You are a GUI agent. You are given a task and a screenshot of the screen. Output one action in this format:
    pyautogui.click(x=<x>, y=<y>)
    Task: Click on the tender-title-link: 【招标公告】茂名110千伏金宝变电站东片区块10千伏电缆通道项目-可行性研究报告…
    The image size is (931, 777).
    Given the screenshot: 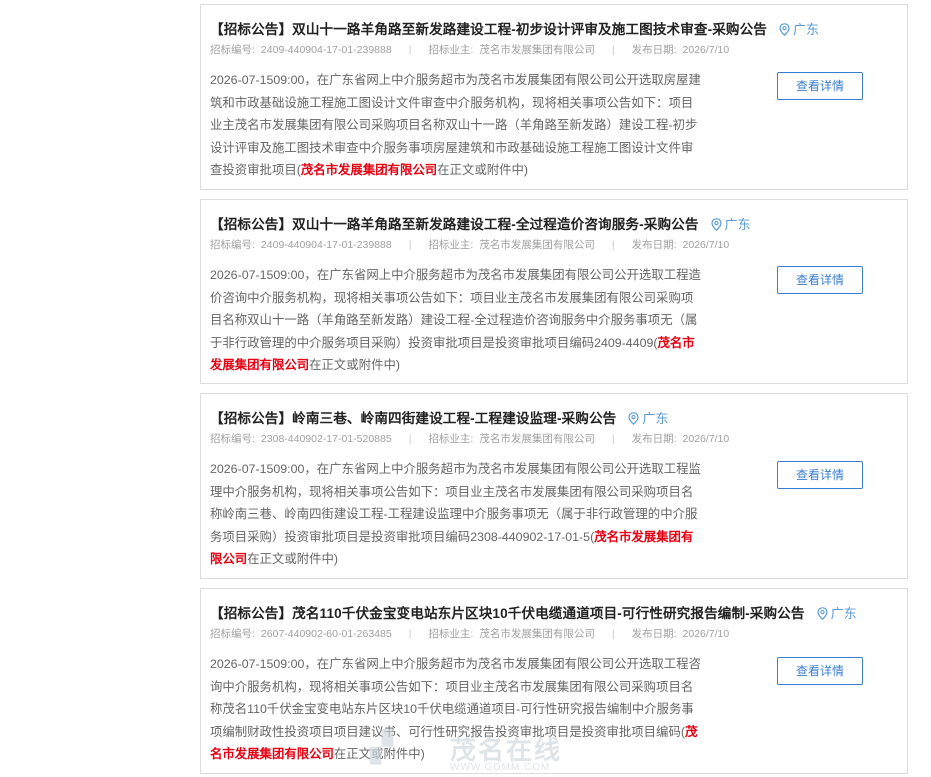 What is the action you would take?
    pyautogui.click(x=507, y=613)
    